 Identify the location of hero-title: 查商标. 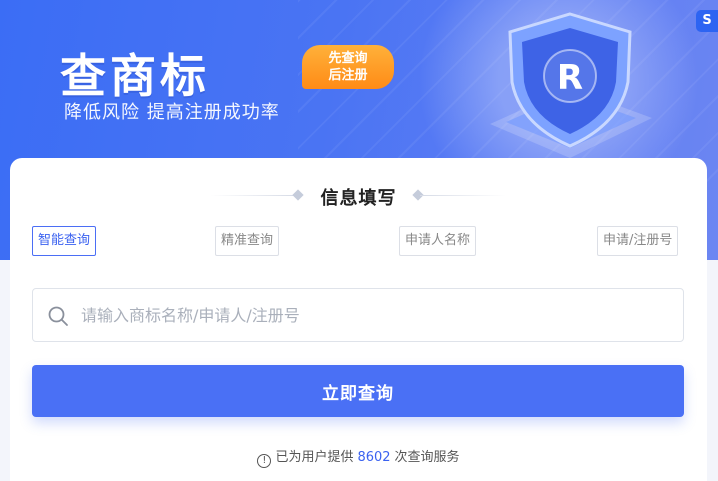
(135, 76).